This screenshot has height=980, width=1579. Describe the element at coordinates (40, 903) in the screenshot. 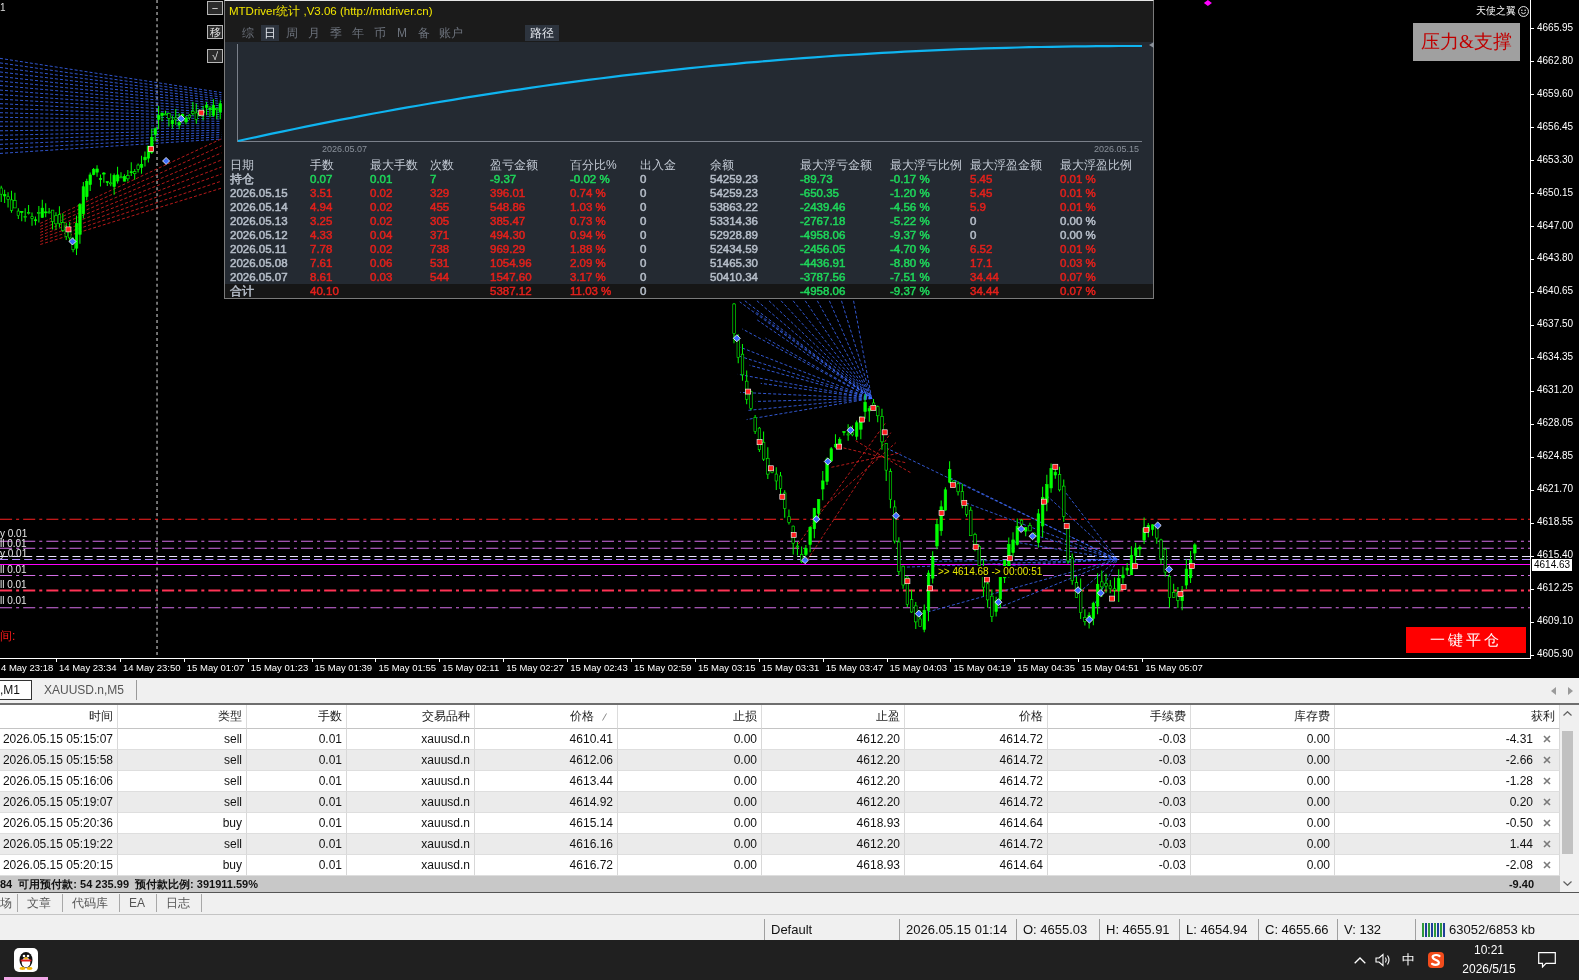

I see `terminal-tab: 文章` at that location.